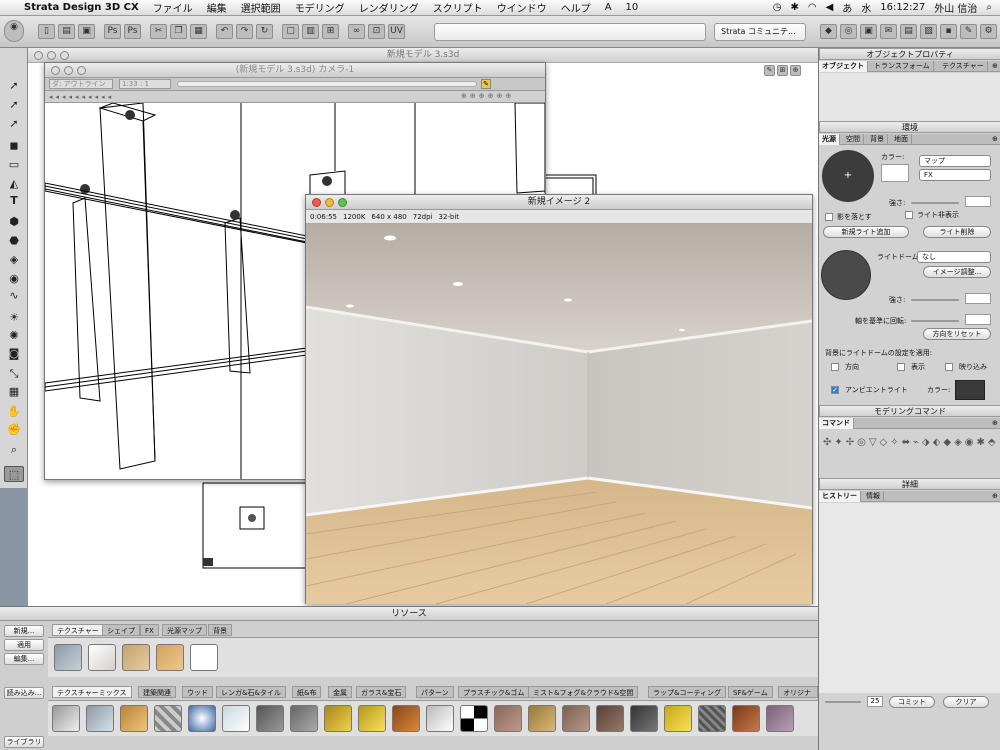 This screenshot has height=750, width=1000. What do you see at coordinates (836, 423) in the screenshot?
I see `tab-command: コマンド` at bounding box center [836, 423].